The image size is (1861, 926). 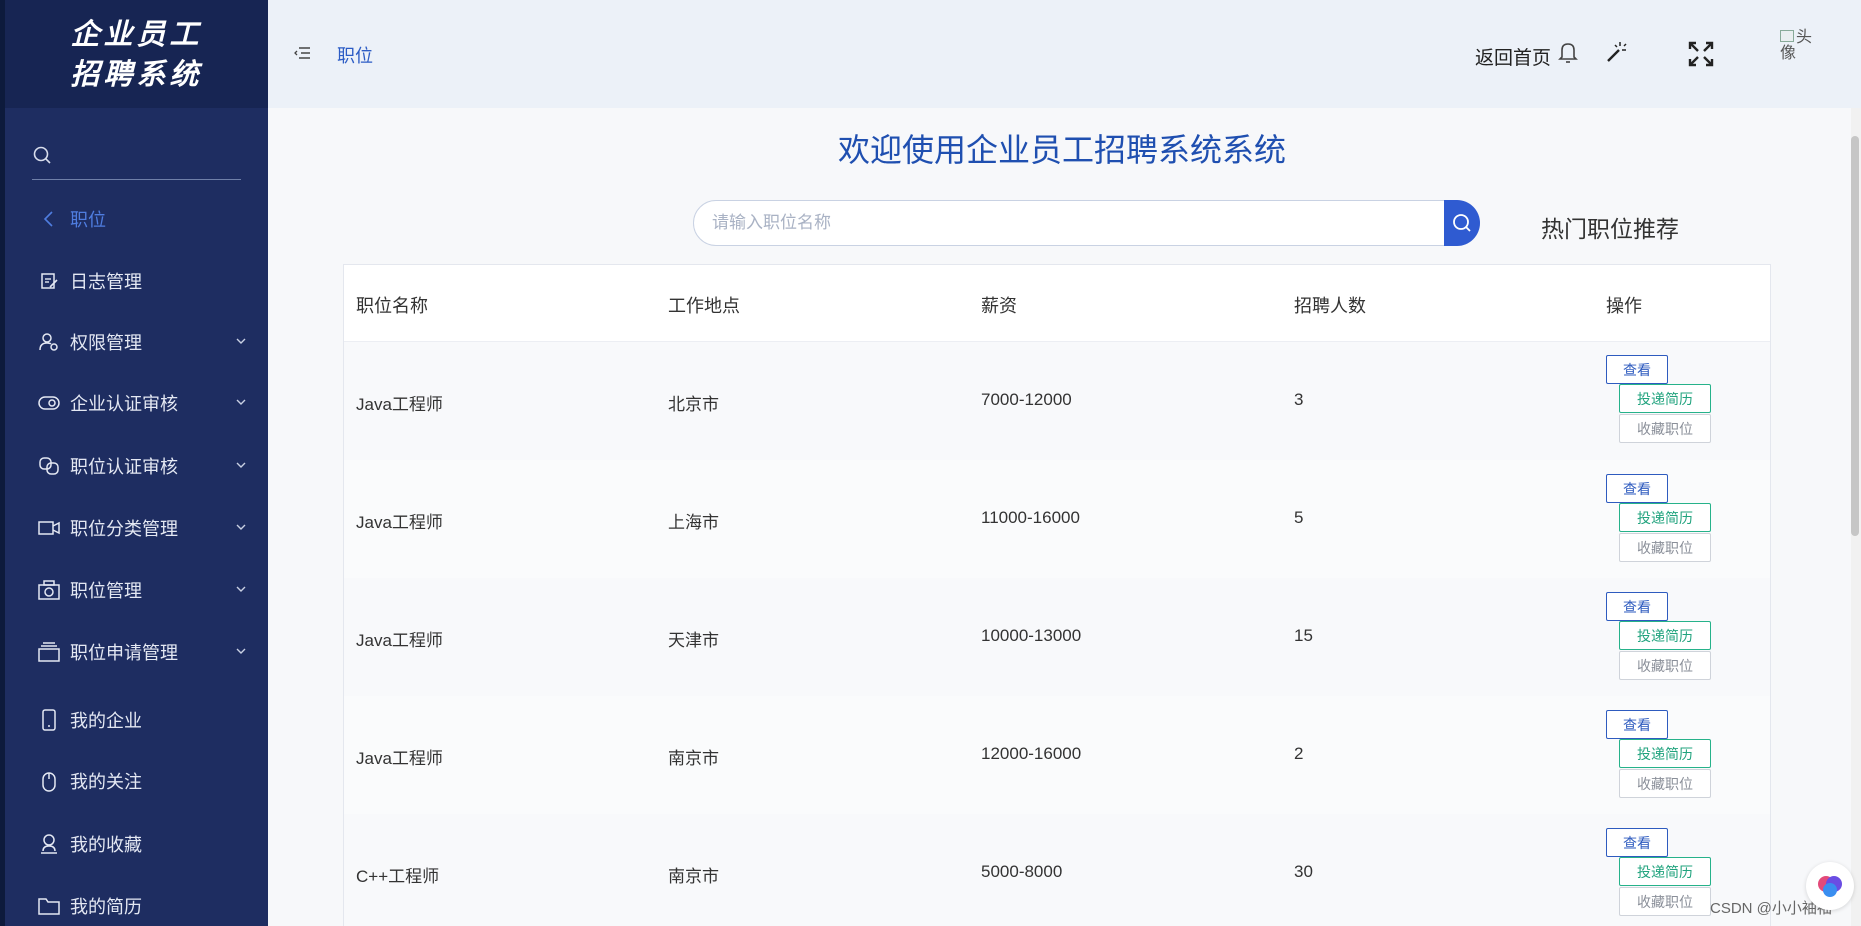 What do you see at coordinates (1855, 336) in the screenshot?
I see `scrollbar-thumb` at bounding box center [1855, 336].